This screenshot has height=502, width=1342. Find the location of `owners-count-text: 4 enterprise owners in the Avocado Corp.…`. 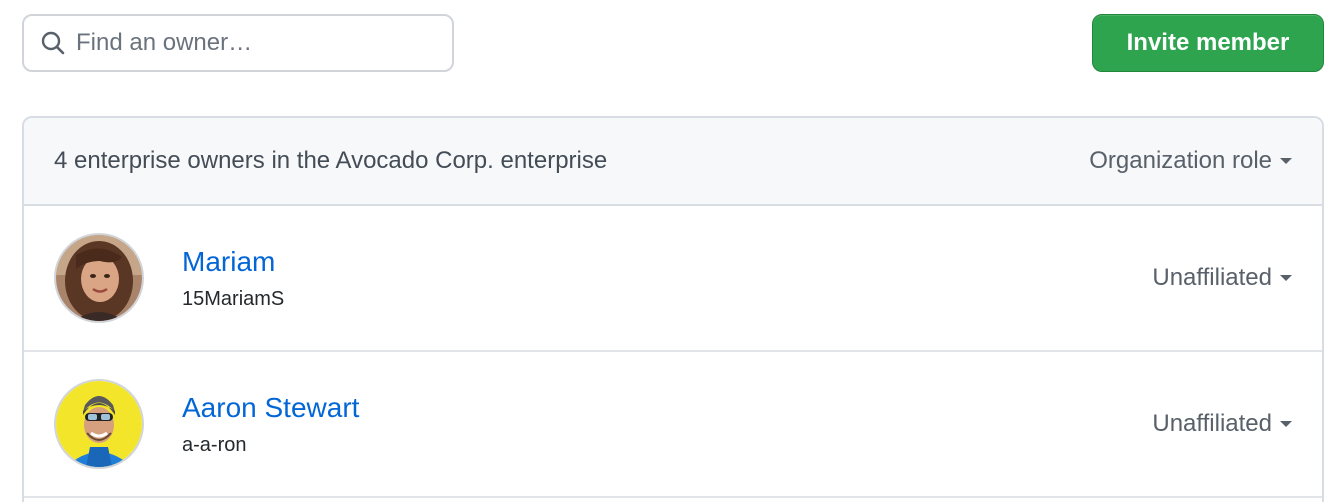

owners-count-text: 4 enterprise owners in the Avocado Corp.… is located at coordinates (331, 160).